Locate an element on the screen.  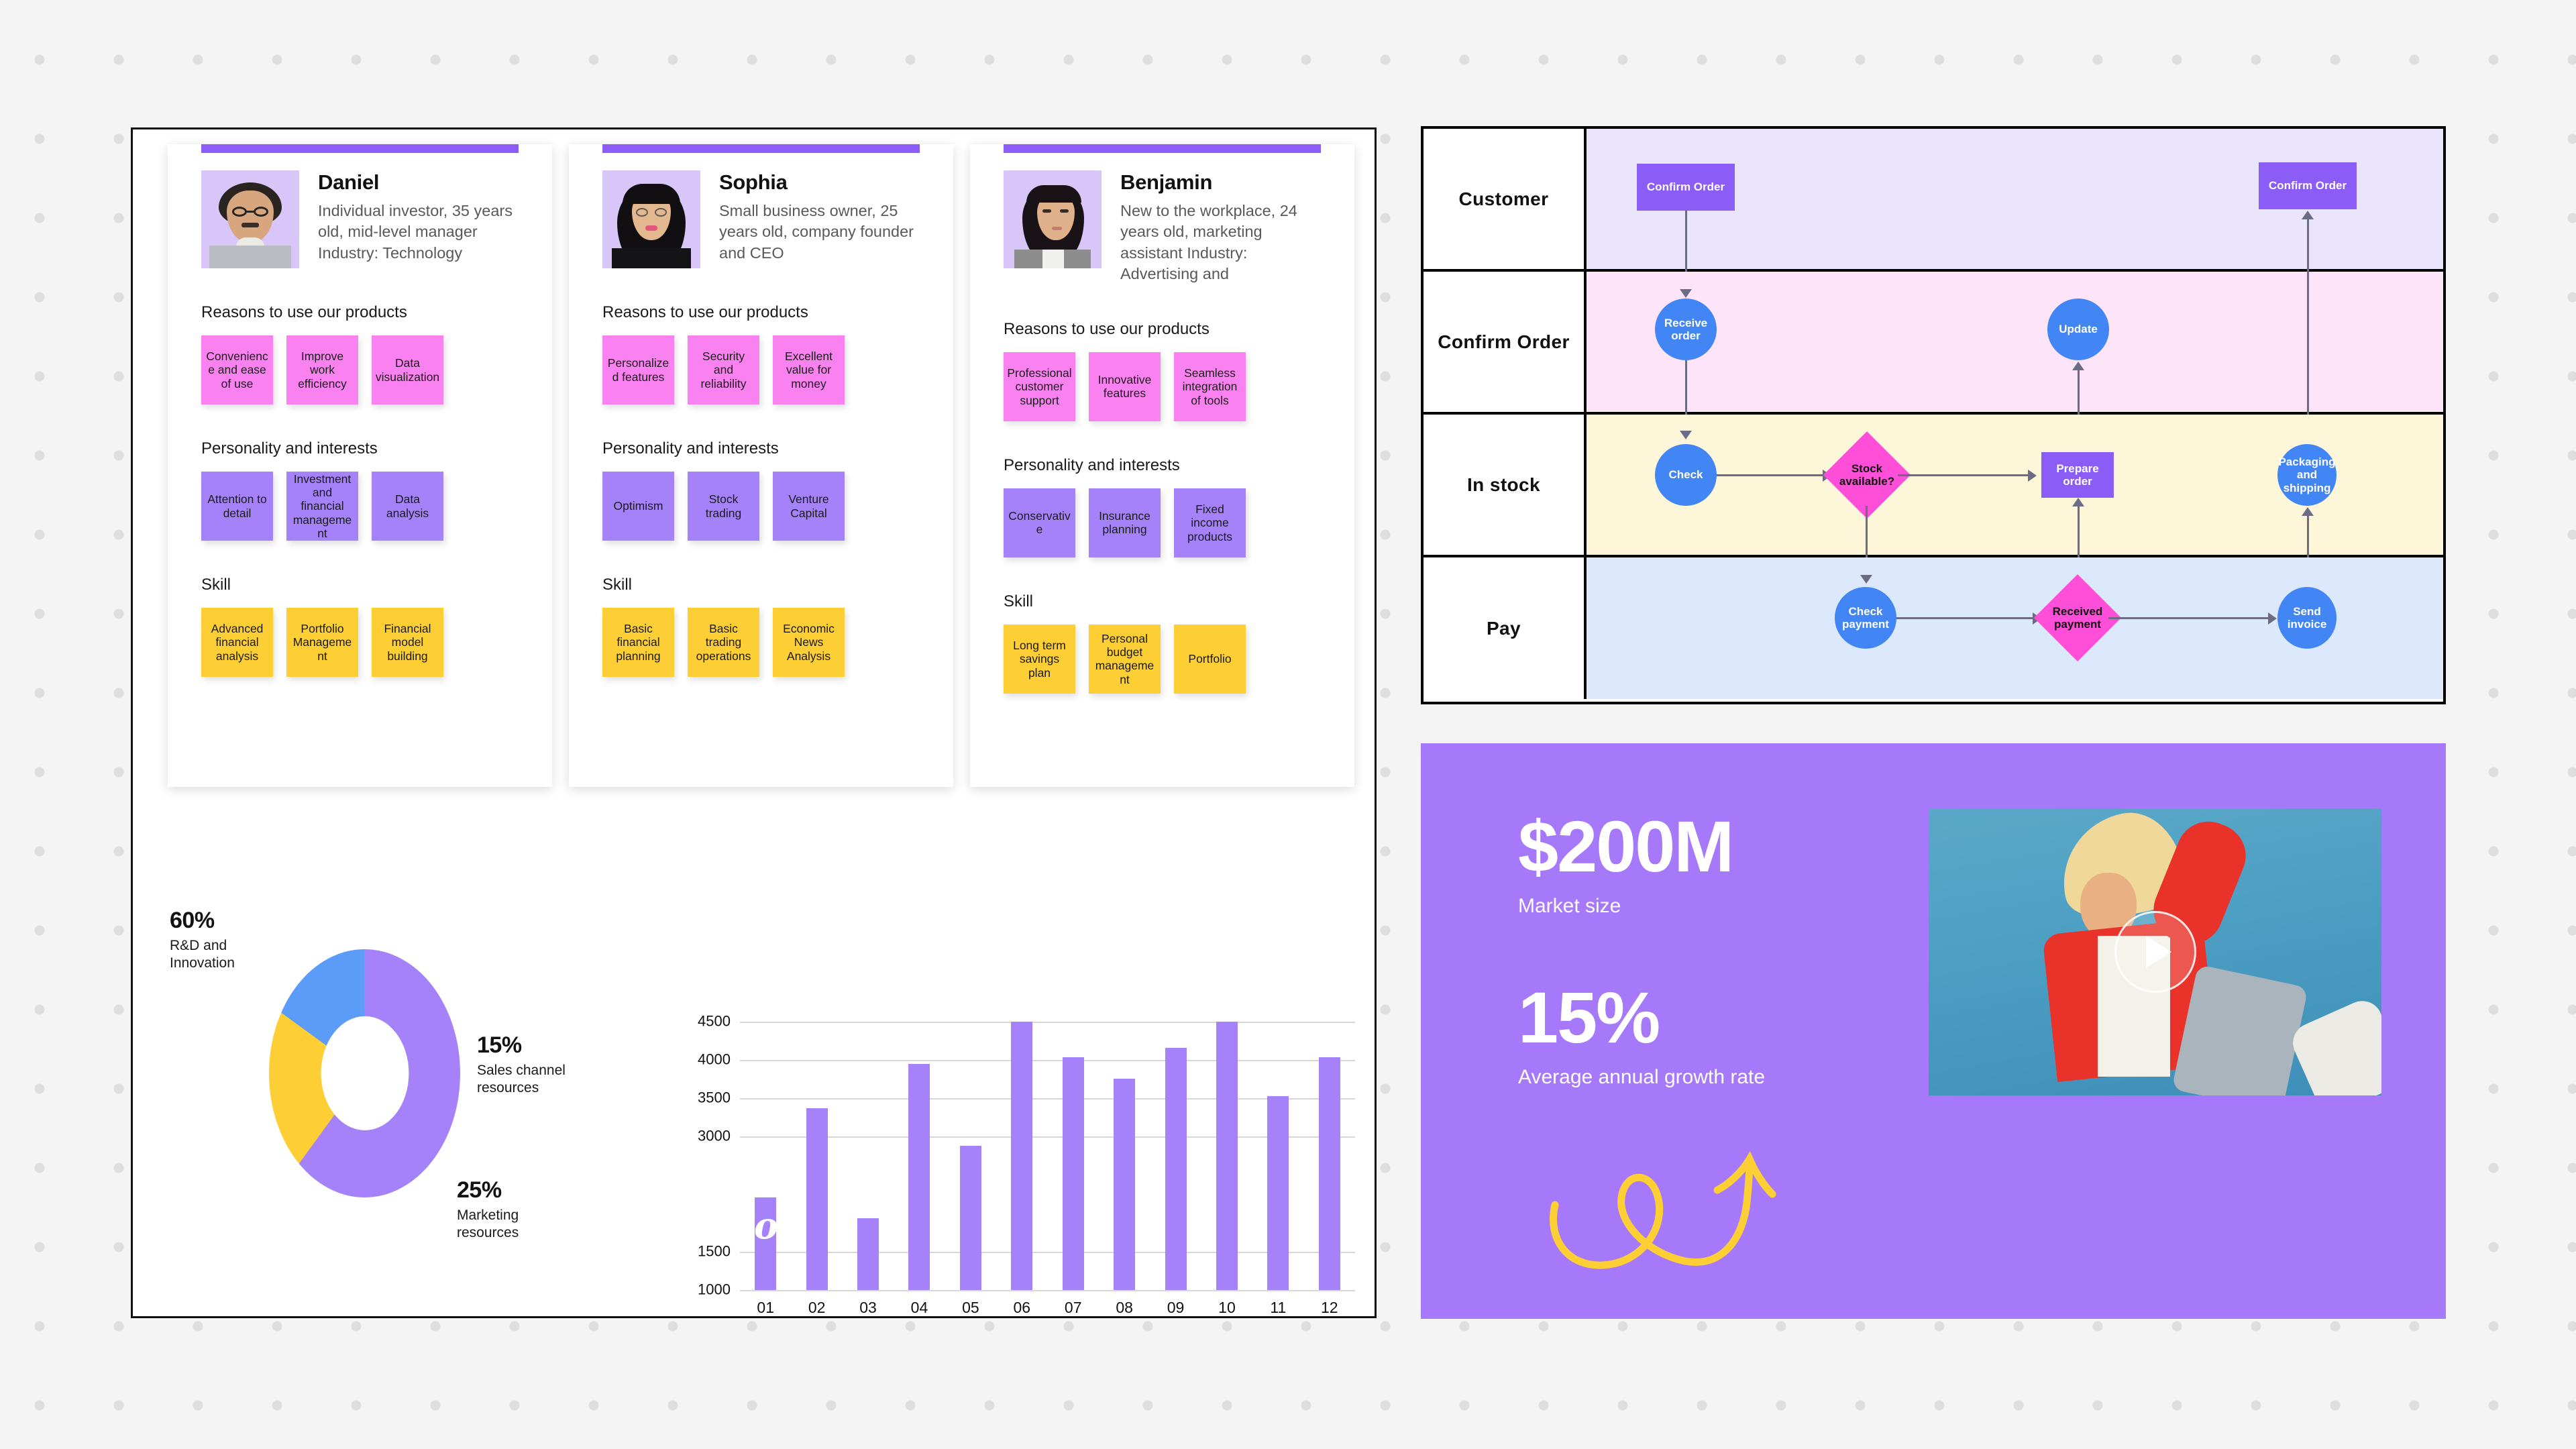
tag-chip: Stock trading is located at coordinates (723, 506).